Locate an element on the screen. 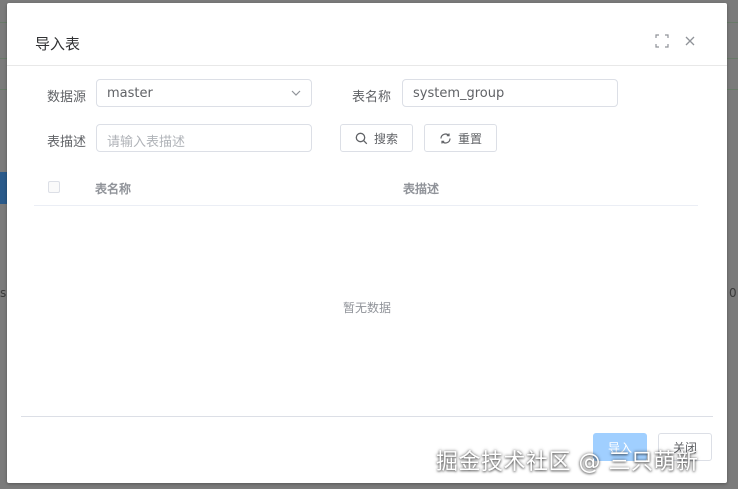 This screenshot has height=489, width=738. background-text: s is located at coordinates (3, 293).